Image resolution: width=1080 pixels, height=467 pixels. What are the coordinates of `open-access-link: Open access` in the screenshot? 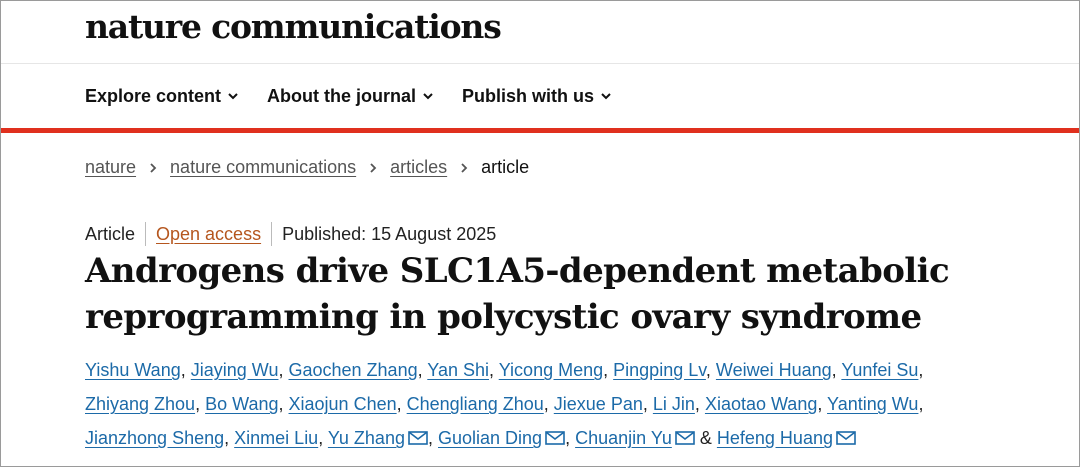 It's located at (208, 234).